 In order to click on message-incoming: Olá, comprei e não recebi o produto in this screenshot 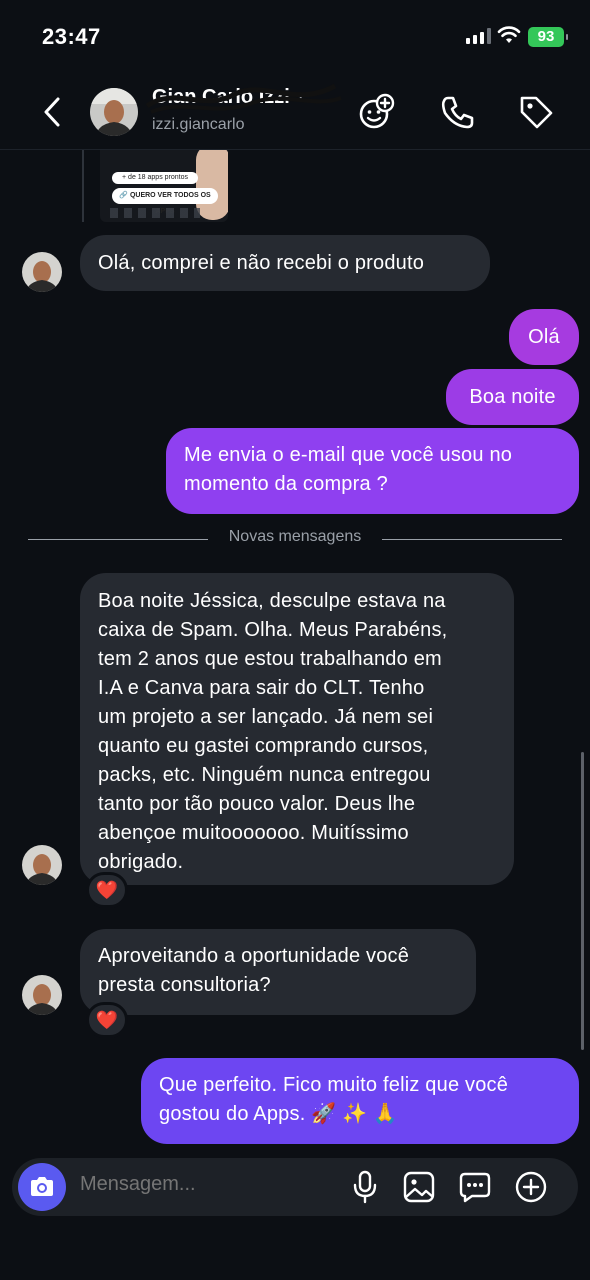, I will do `click(285, 263)`.